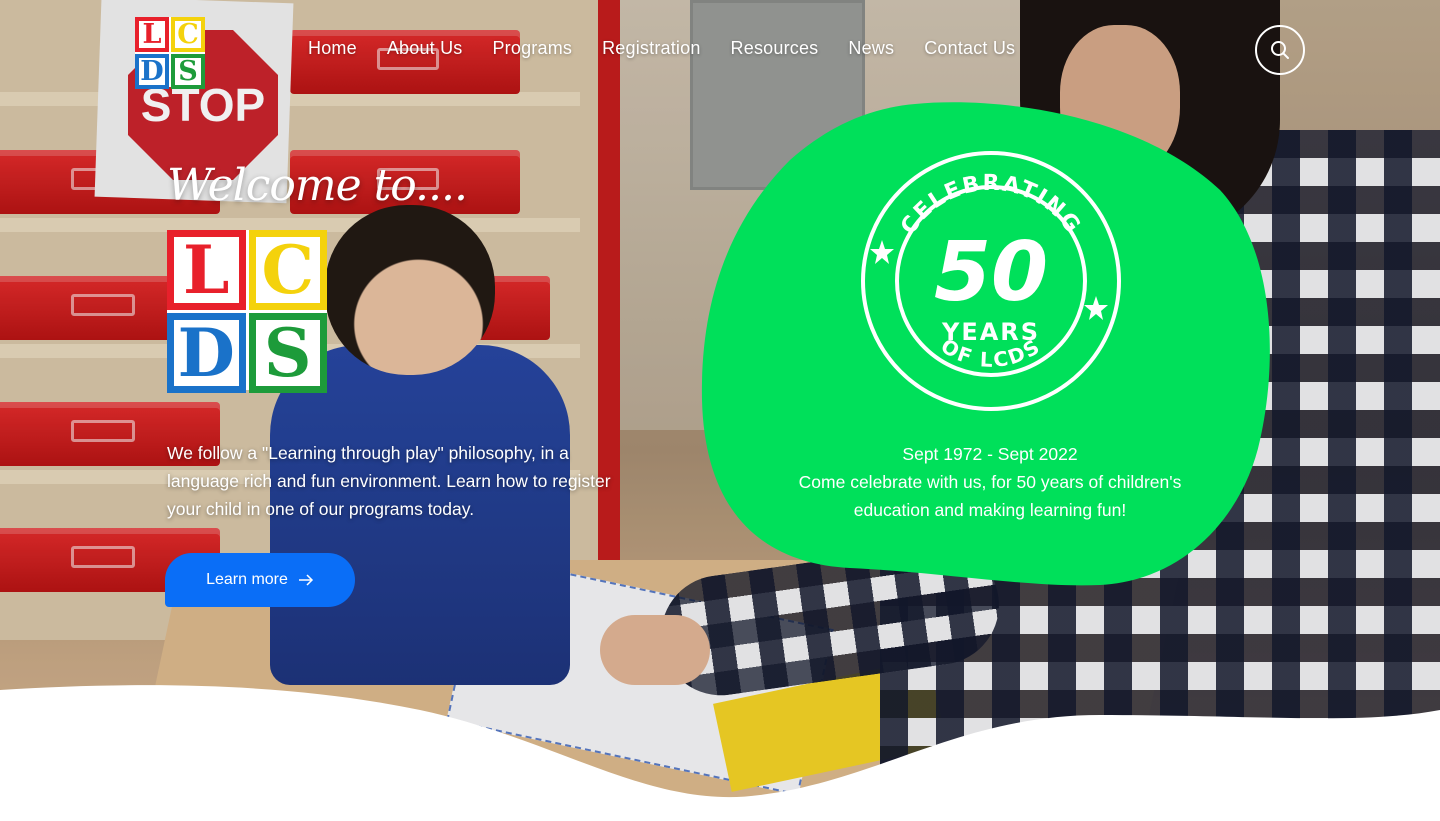 The width and height of the screenshot is (1440, 821). Describe the element at coordinates (247, 311) in the screenshot. I see `hero-logo: L C D S` at that location.